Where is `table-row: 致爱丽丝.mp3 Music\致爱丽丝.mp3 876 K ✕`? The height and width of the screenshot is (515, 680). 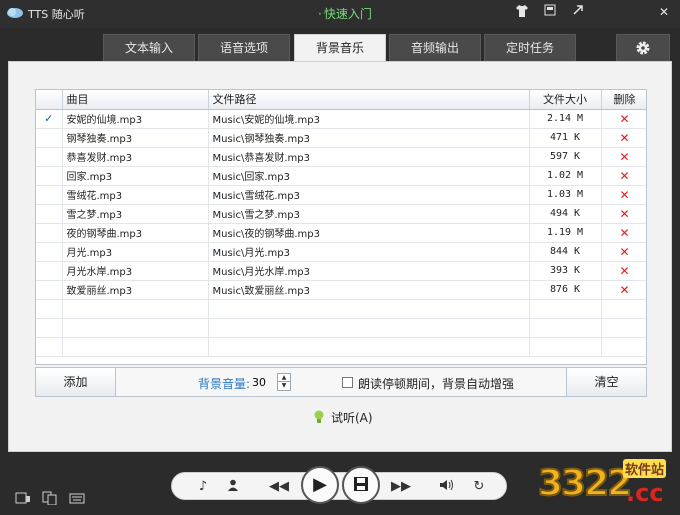 table-row: 致爱丽丝.mp3 Music\致爱丽丝.mp3 876 K ✕ is located at coordinates (341, 290).